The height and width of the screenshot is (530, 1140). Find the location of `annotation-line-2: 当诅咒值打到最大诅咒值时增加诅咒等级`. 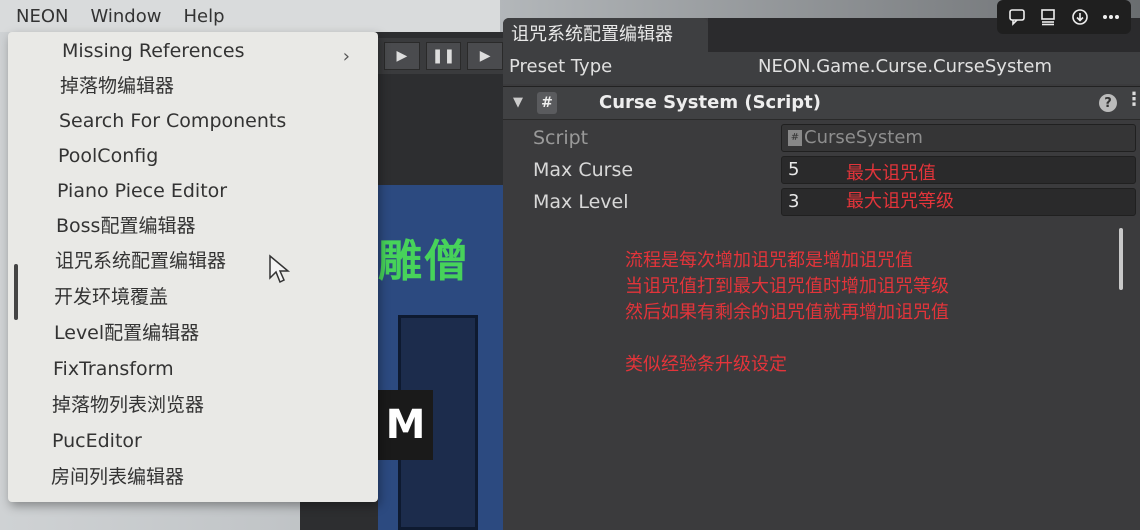

annotation-line-2: 当诅咒值打到最大诅咒值时增加诅咒等级 is located at coordinates (787, 286).